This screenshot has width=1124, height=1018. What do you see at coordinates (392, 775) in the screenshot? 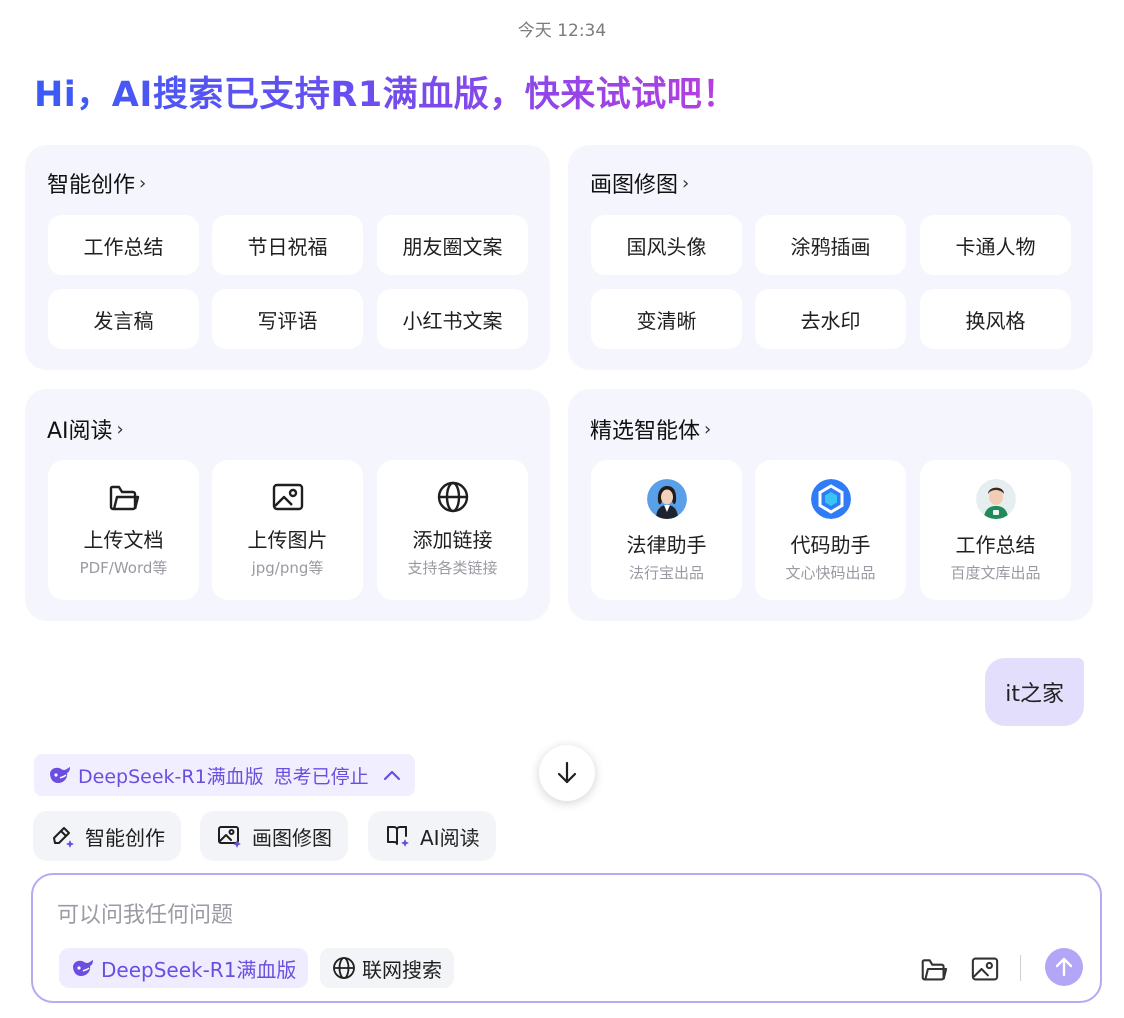
I see `chevron-up-icon` at bounding box center [392, 775].